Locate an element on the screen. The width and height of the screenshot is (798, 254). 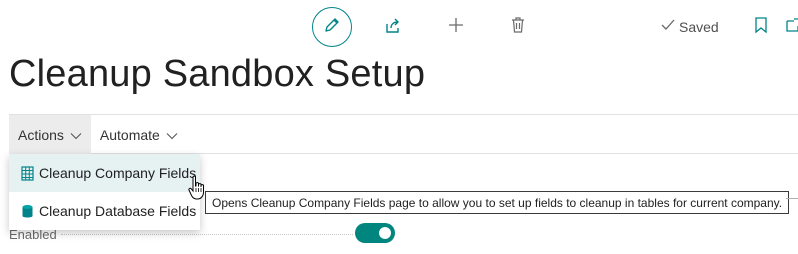
toggle-knob is located at coordinates (385, 233).